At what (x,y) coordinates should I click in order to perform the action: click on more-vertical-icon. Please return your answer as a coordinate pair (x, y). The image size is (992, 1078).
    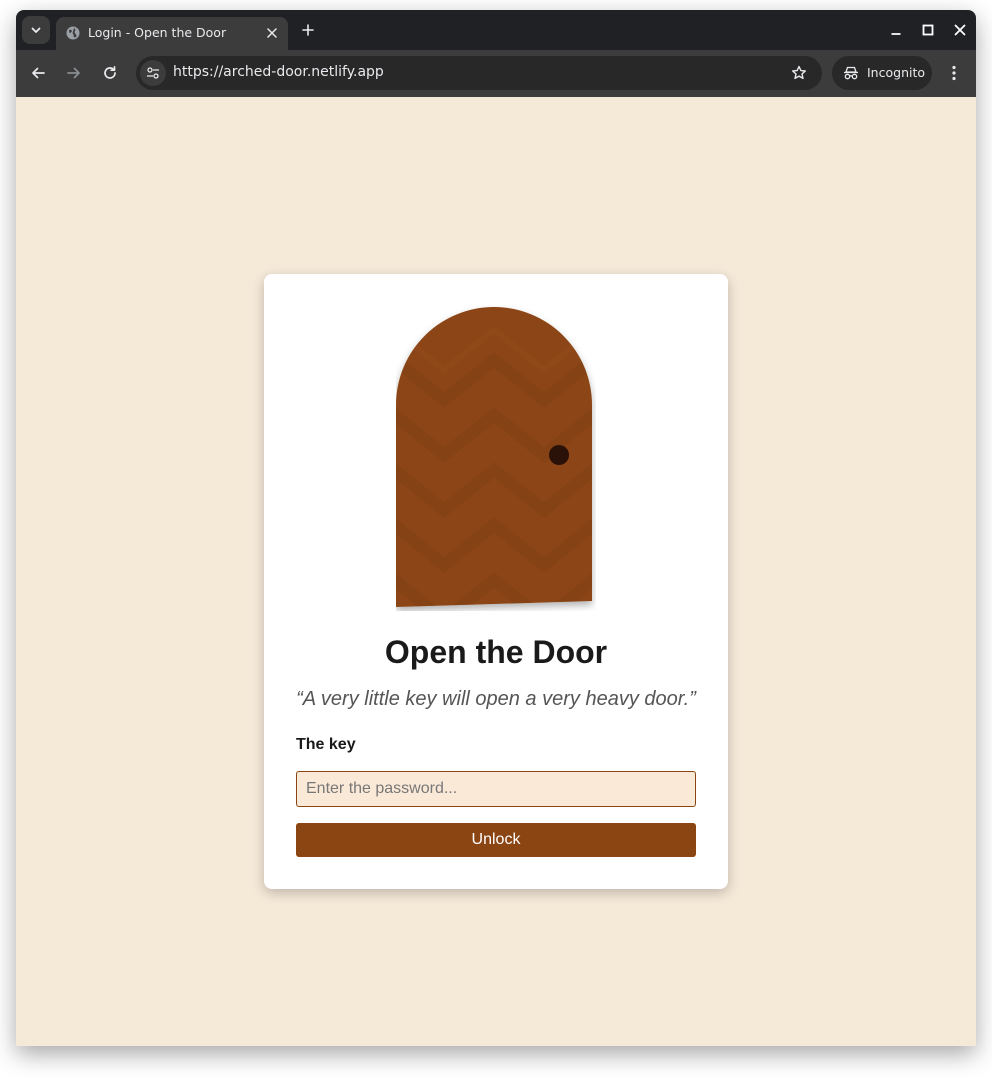
    Looking at the image, I should click on (954, 73).